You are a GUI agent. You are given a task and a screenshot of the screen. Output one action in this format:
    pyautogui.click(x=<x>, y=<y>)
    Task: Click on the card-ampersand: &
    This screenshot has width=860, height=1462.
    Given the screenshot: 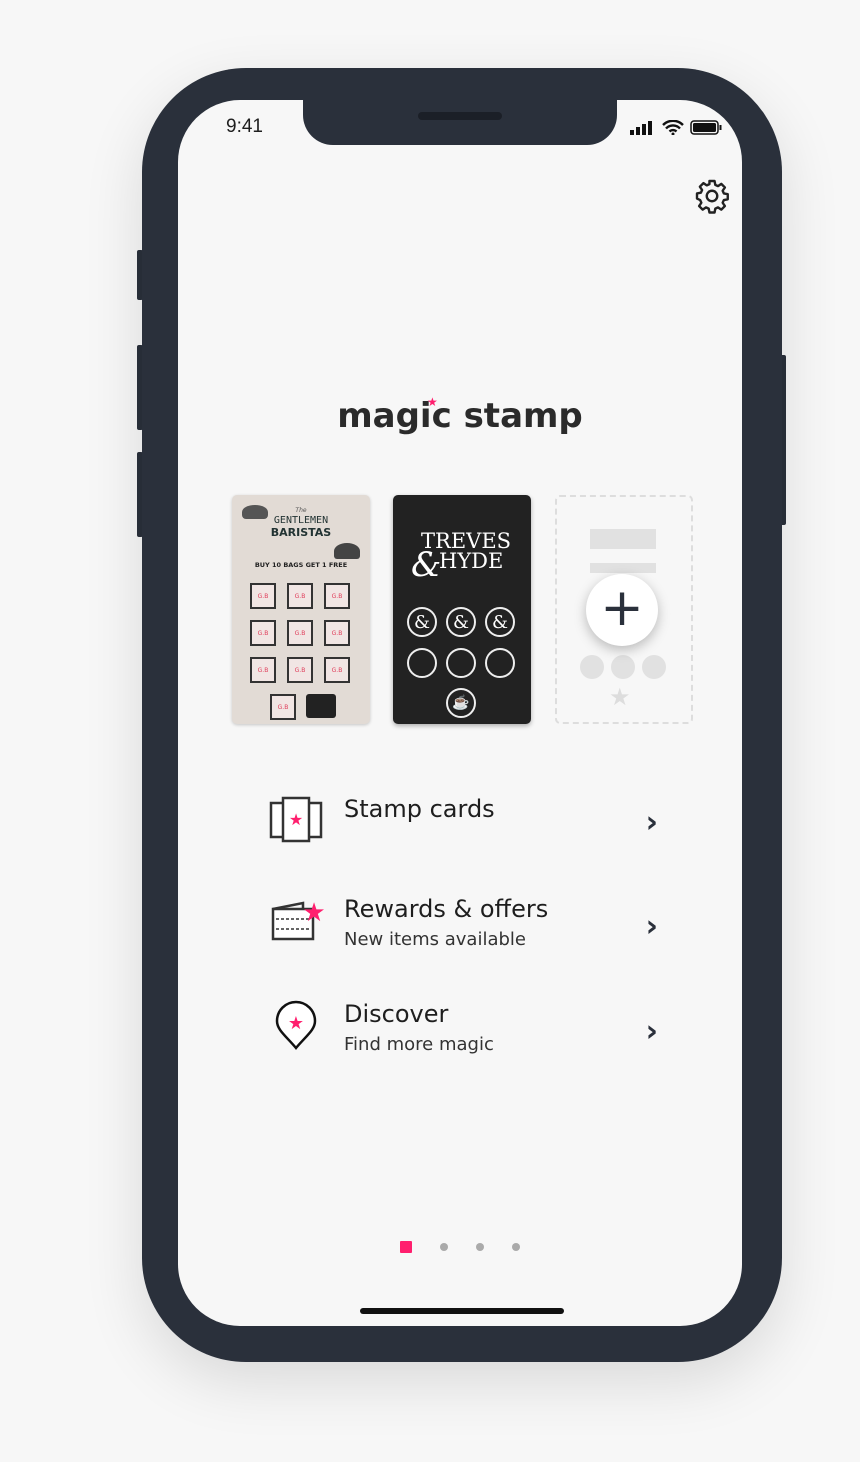 What is the action you would take?
    pyautogui.click(x=426, y=565)
    